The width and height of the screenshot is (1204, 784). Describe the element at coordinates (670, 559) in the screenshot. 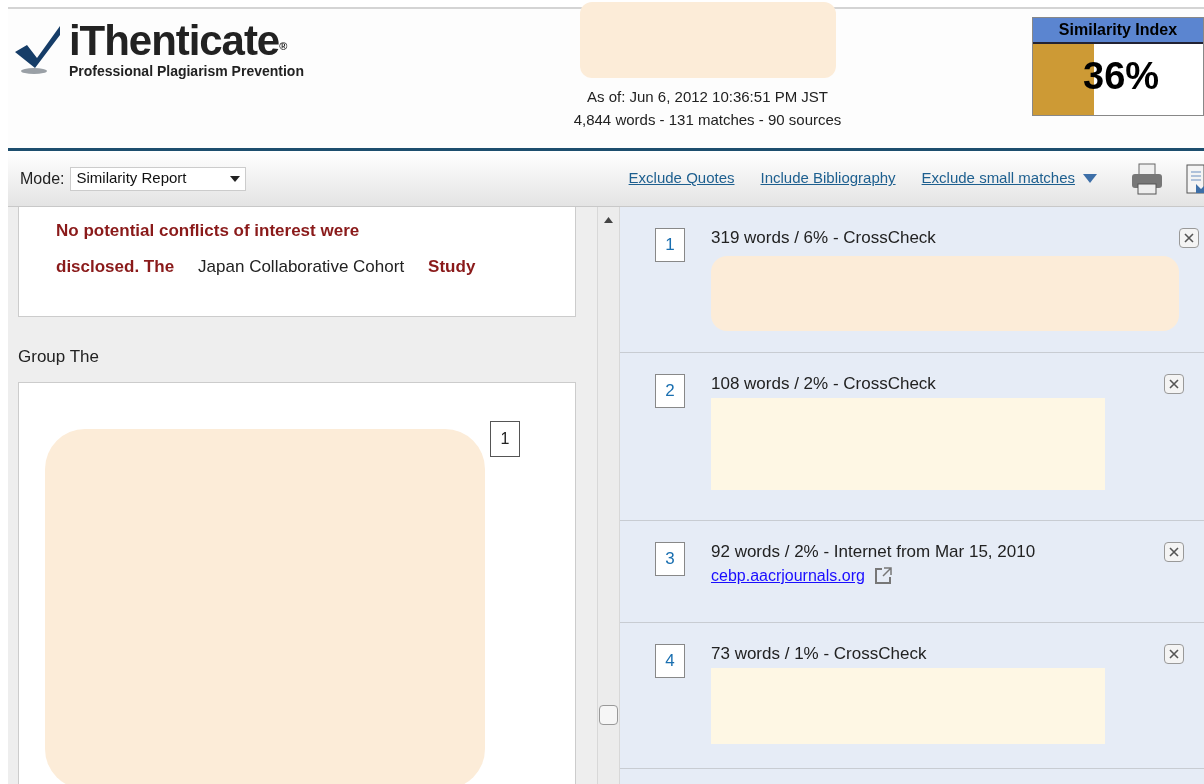

I see `match-number: 3` at that location.